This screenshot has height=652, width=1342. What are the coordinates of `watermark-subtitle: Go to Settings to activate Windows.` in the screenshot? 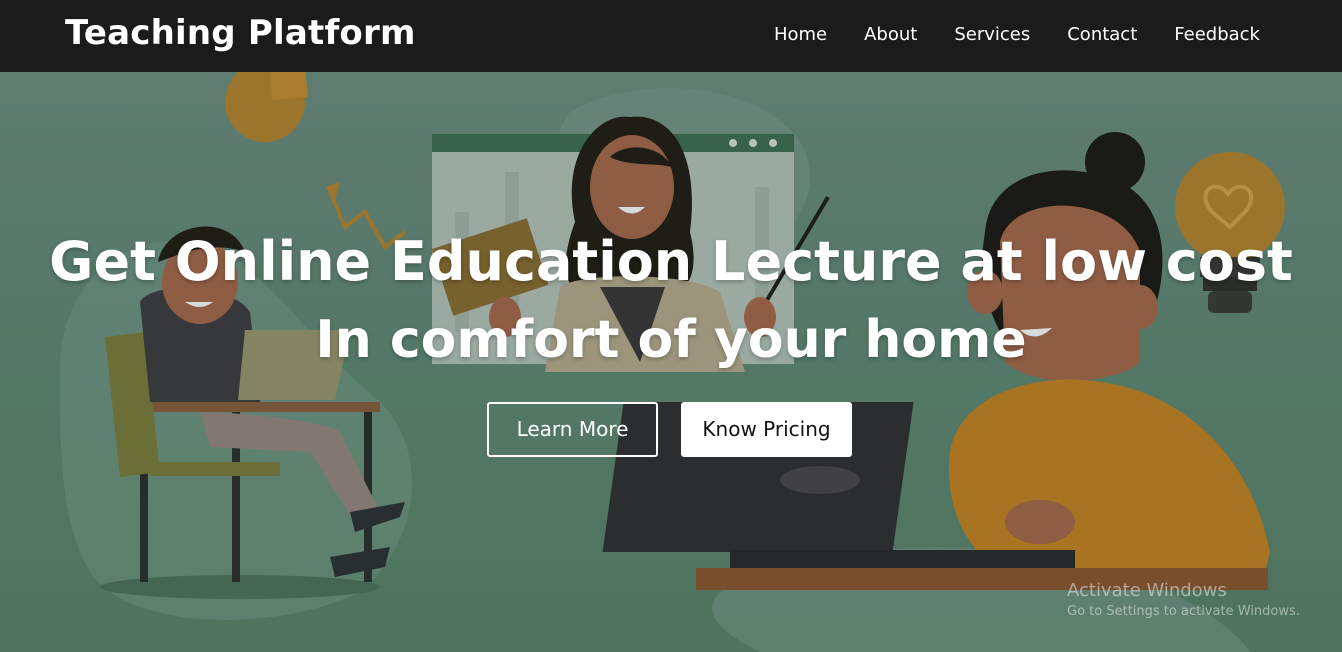 It's located at (1183, 611).